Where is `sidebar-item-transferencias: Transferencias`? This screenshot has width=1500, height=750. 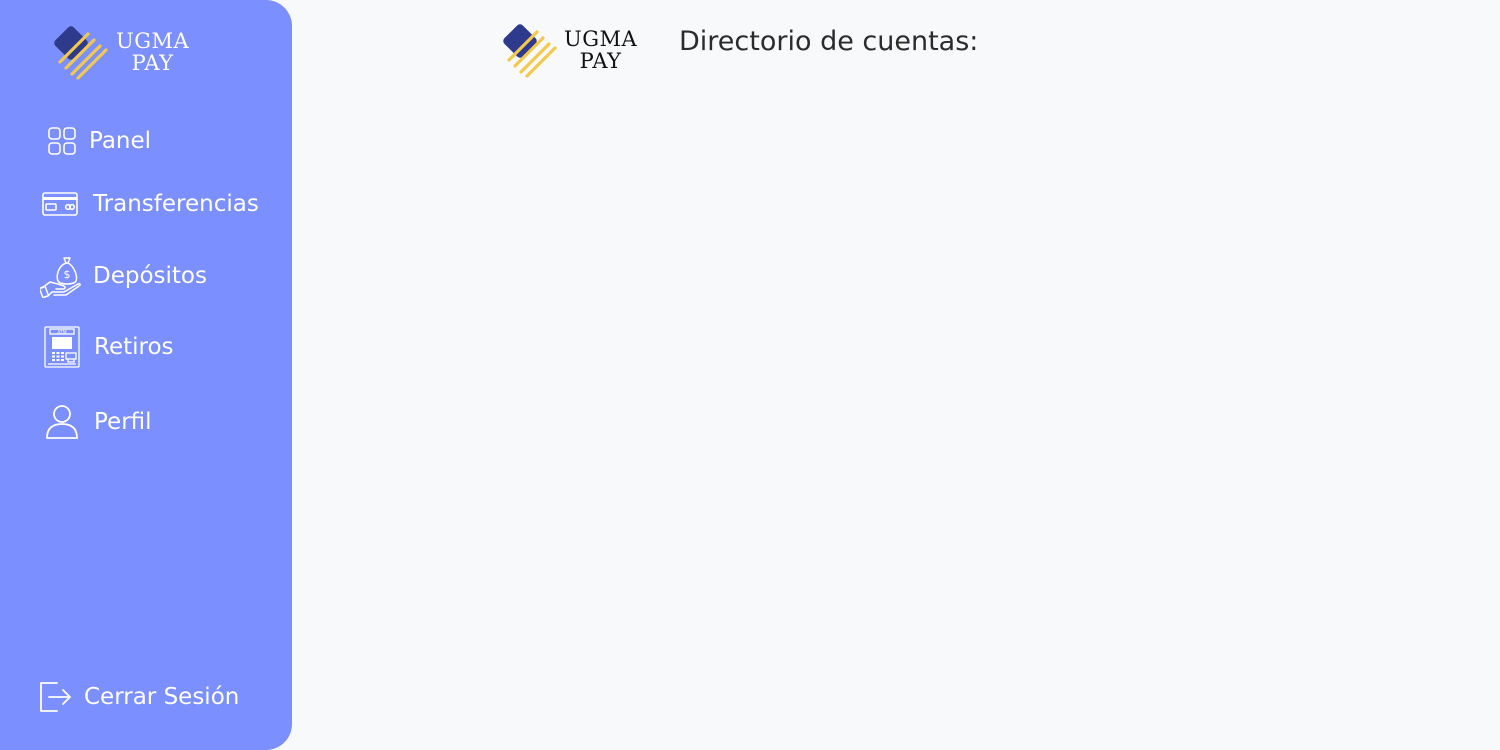
sidebar-item-transferencias: Transferencias is located at coordinates (150, 204).